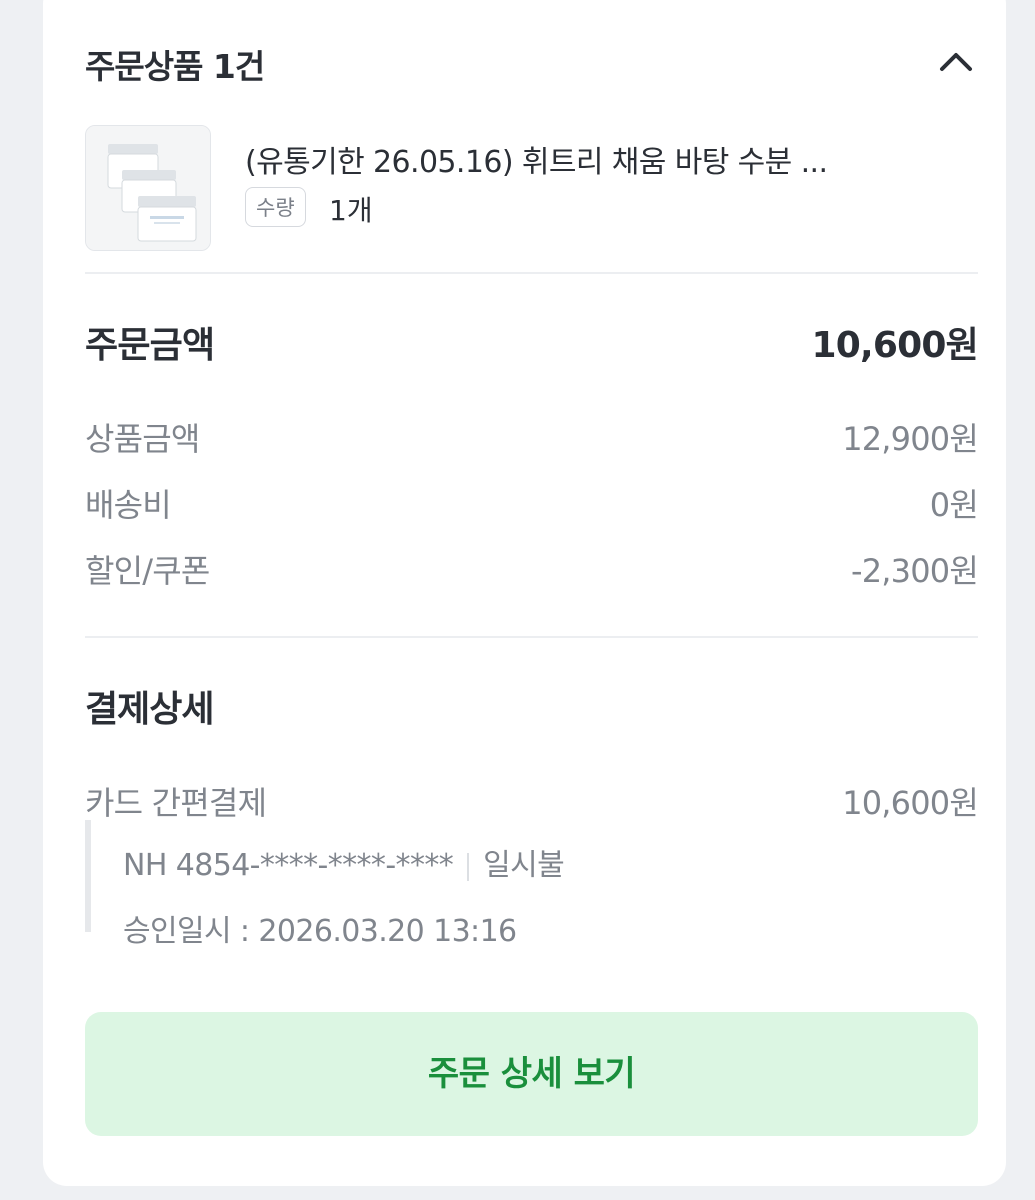  Describe the element at coordinates (956, 62) in the screenshot. I see `chevron-up-icon` at that location.